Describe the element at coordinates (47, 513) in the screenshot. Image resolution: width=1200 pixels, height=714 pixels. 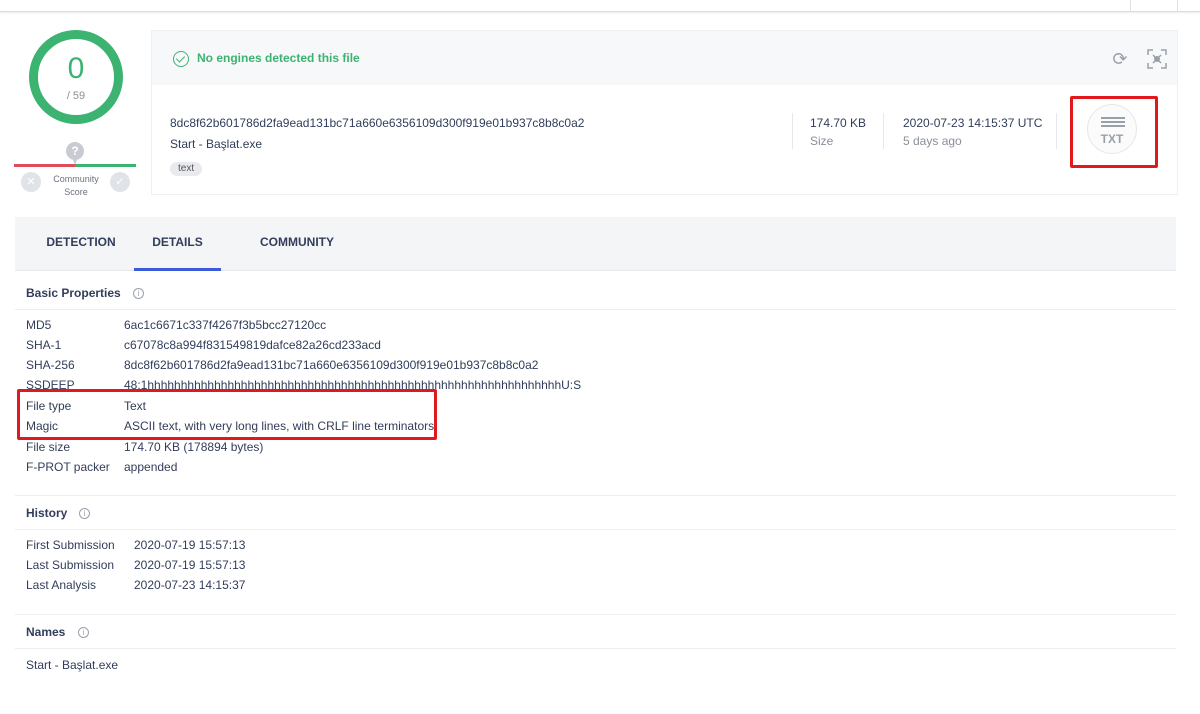
I see `section-title-history: History` at that location.